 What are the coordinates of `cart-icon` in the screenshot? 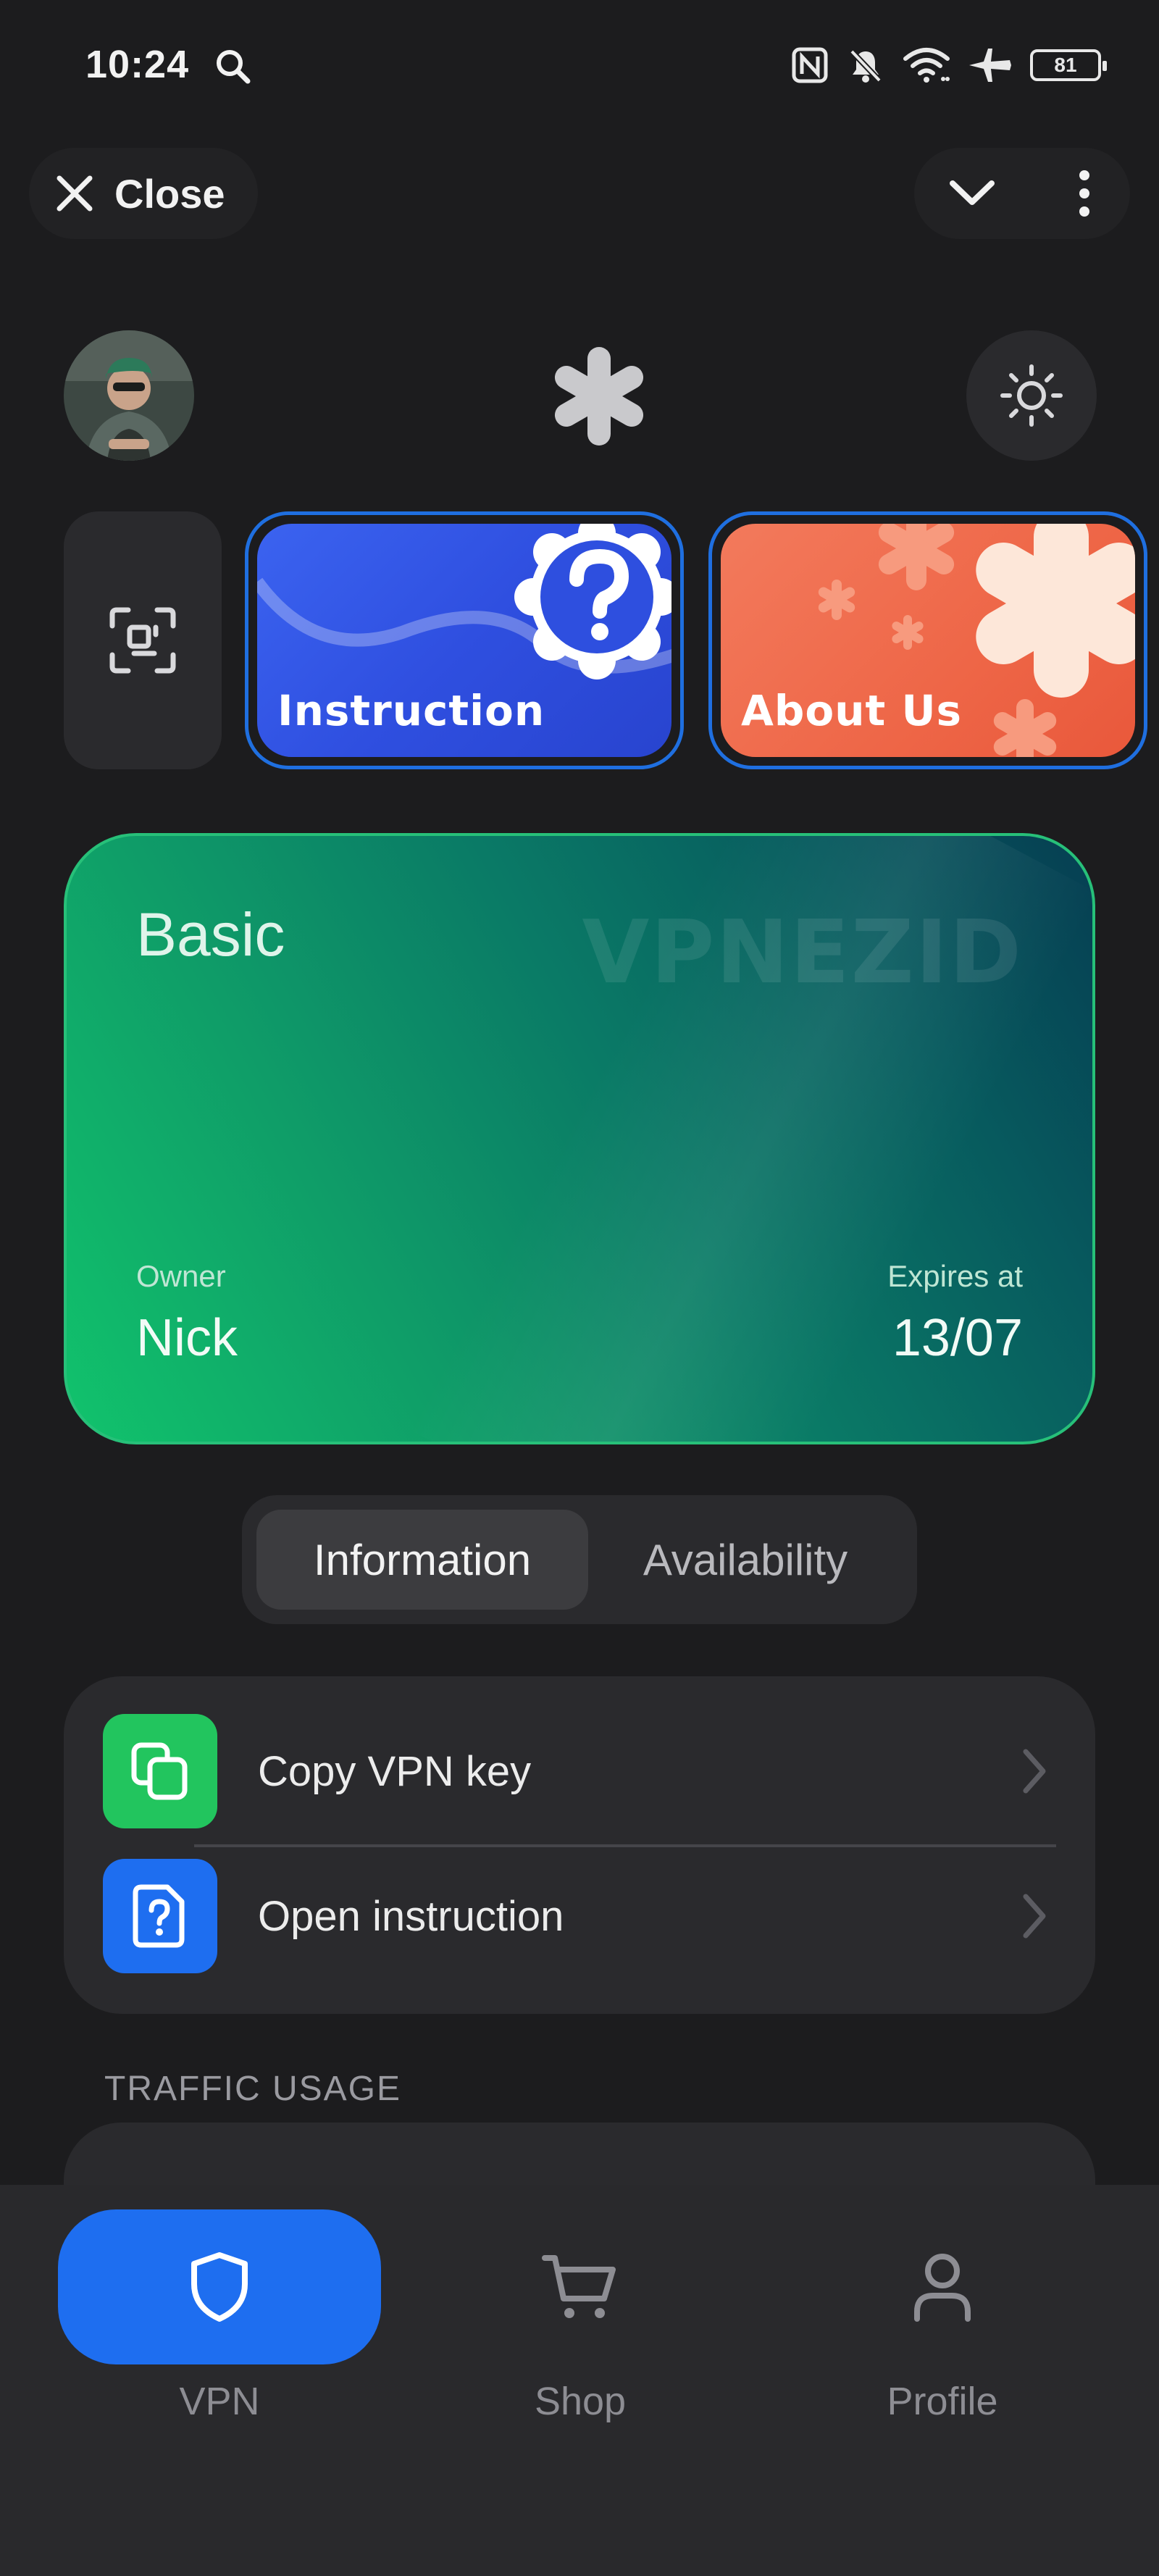 It's located at (579, 2286).